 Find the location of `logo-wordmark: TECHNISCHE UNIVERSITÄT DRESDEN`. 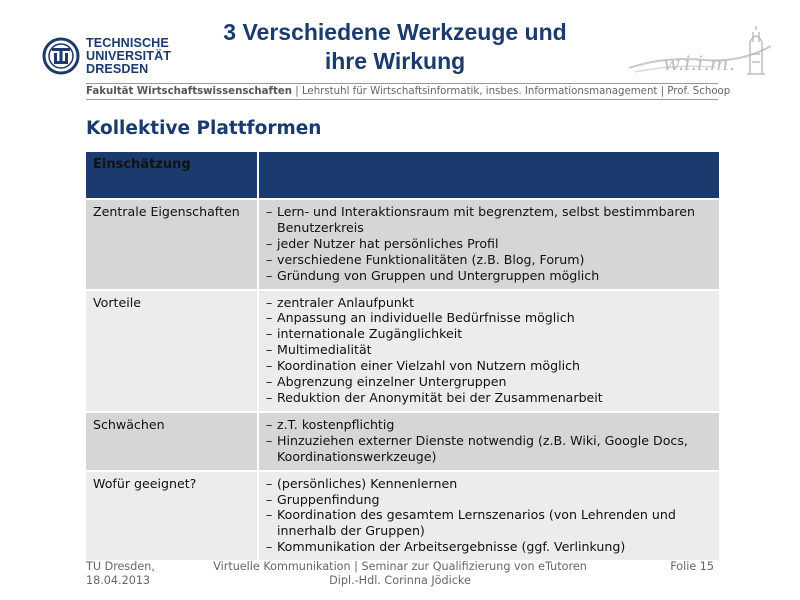

logo-wordmark: TECHNISCHE UNIVERSITÄT DRESDEN is located at coordinates (128, 56).